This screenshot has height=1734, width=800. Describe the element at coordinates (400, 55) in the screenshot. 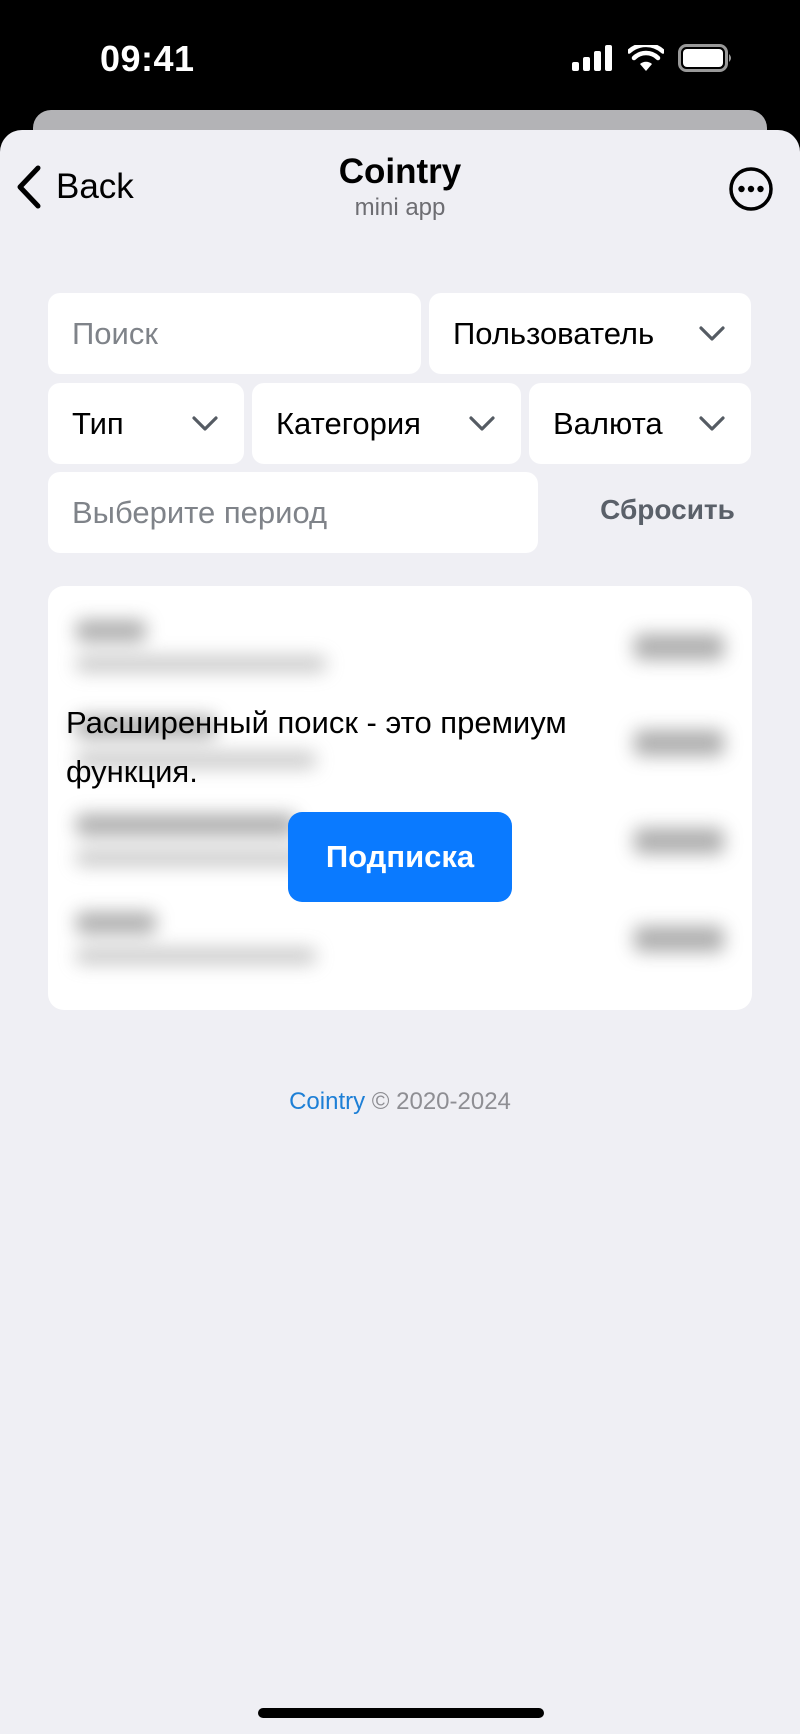

I see `status-bar: 09:41` at that location.